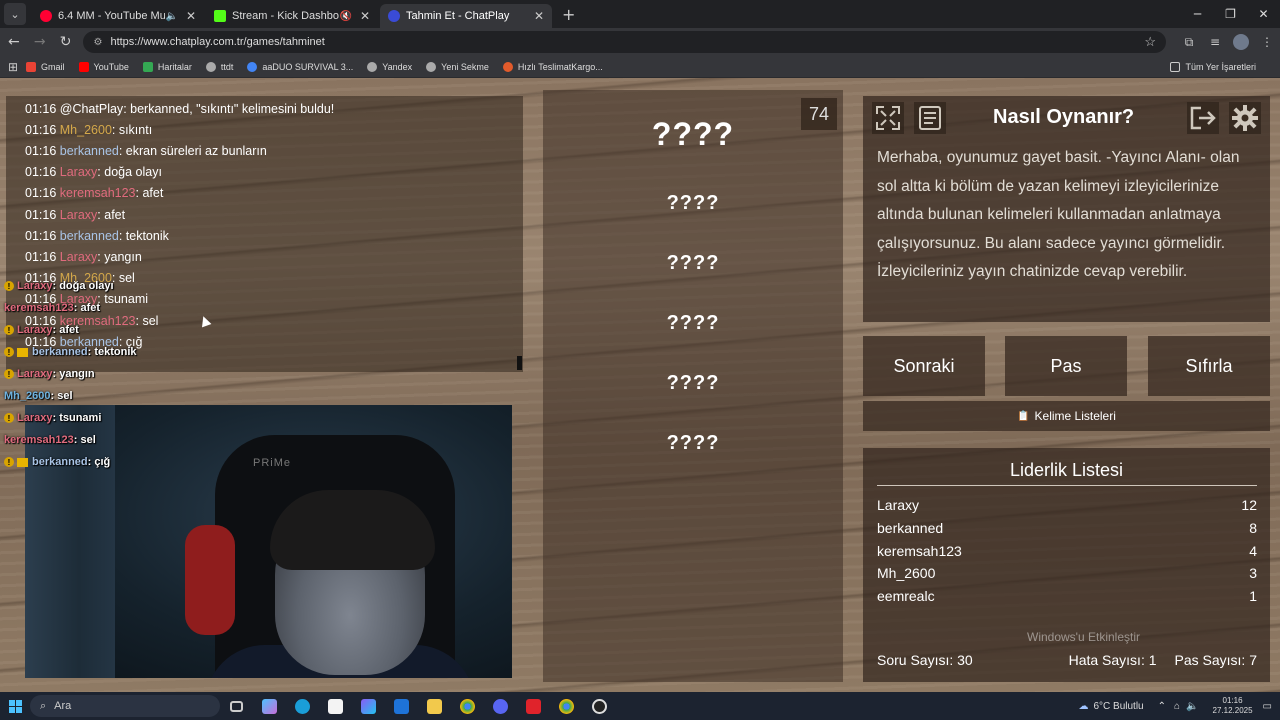 Image resolution: width=1280 pixels, height=720 pixels. Describe the element at coordinates (40, 42) in the screenshot. I see `forward-button: →` at that location.